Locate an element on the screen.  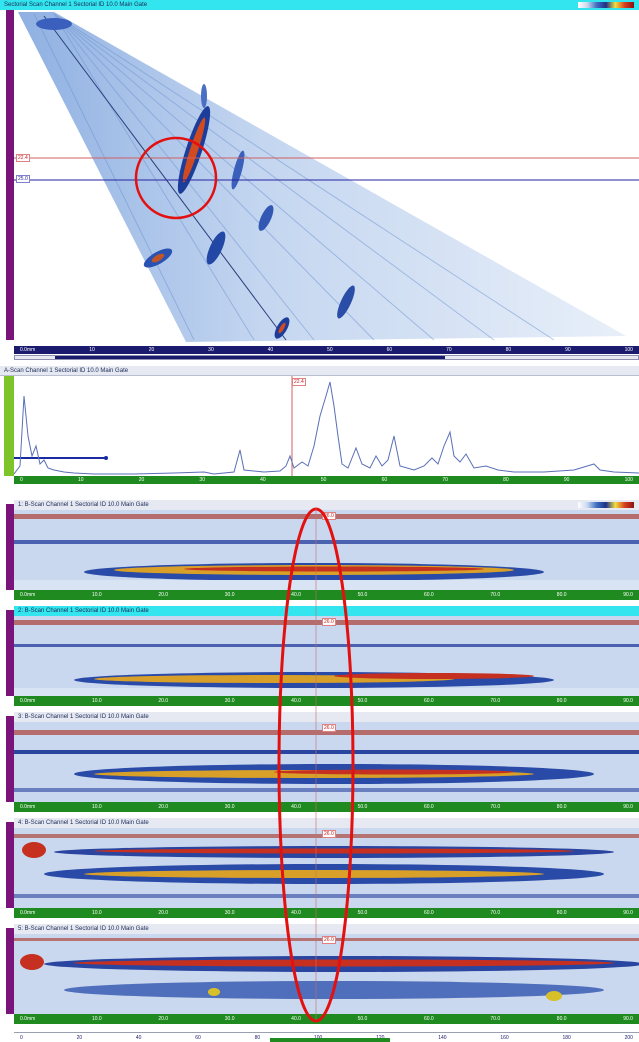
ascan-tick-label: 20 is located at coordinates (141, 480).